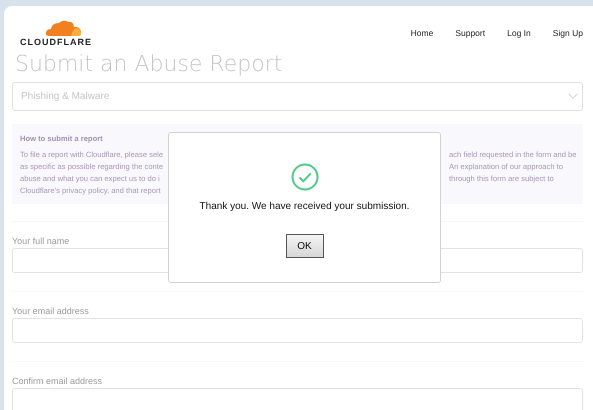 The image size is (593, 410). Describe the element at coordinates (57, 381) in the screenshot. I see `field-label: Confirm email address` at that location.